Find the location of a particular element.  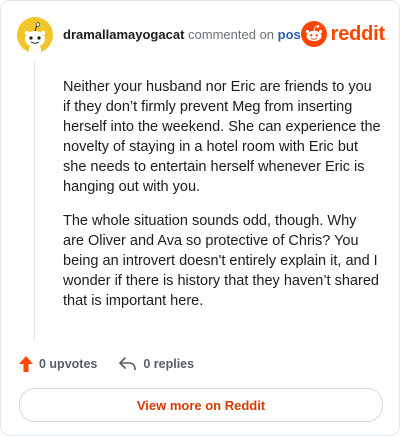

reddit-logo-icon is located at coordinates (313, 34).